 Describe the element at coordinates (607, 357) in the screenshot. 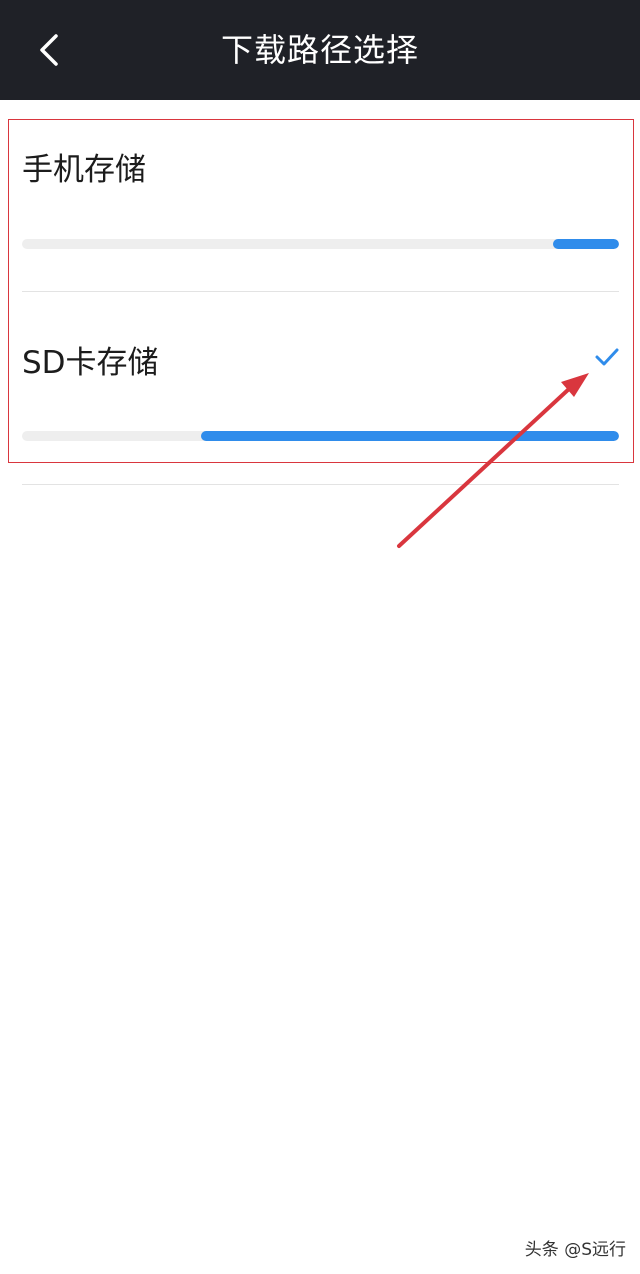

I see `check-icon` at that location.